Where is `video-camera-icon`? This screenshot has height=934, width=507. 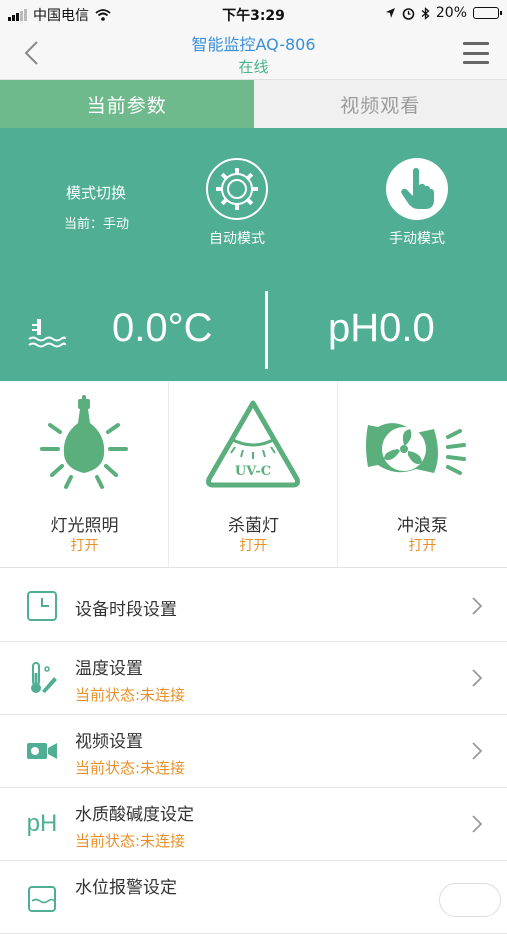 video-camera-icon is located at coordinates (42, 751).